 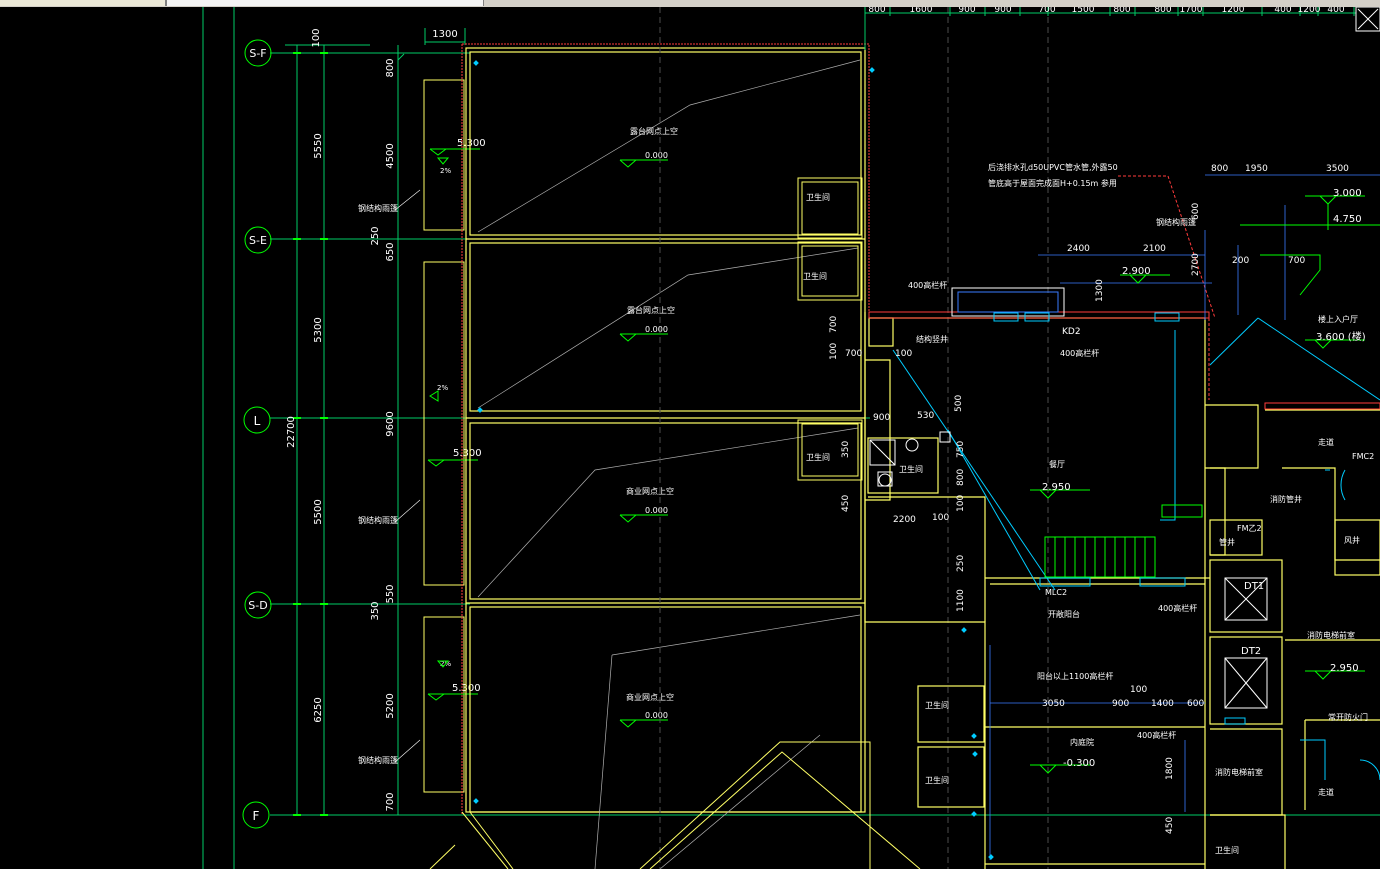 I want to click on dim-800: 800, so click(x=390, y=67).